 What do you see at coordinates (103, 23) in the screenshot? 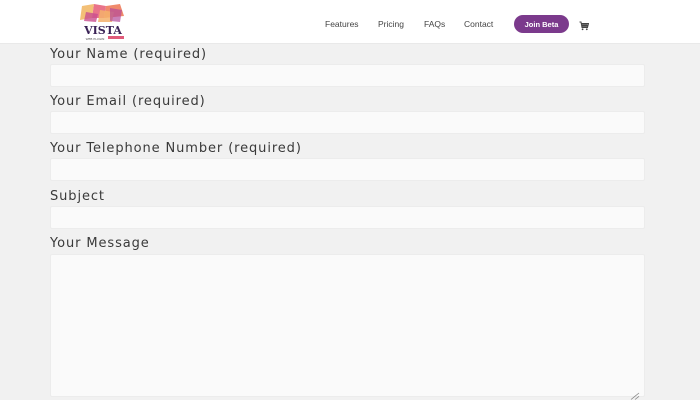
I see `vista-logo: VISTA WEB PLUGIN` at bounding box center [103, 23].